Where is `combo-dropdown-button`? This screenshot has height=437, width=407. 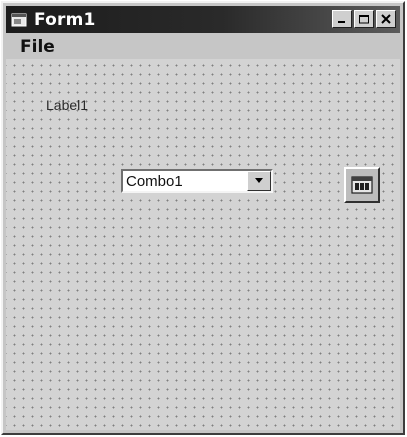 combo-dropdown-button is located at coordinates (259, 181).